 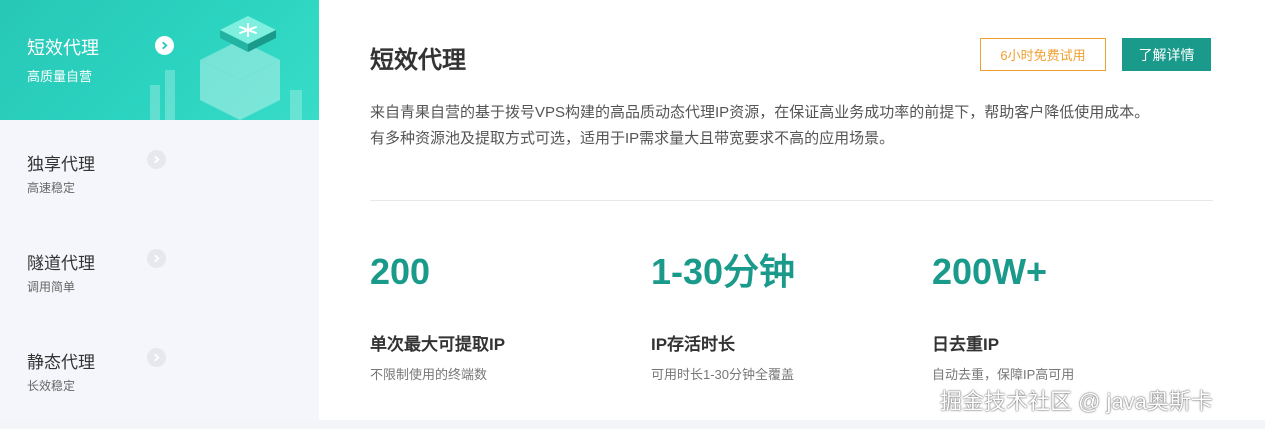 I want to click on sidebar-item-short-term-proxy: 短效代理 高质量自营, so click(x=159, y=60).